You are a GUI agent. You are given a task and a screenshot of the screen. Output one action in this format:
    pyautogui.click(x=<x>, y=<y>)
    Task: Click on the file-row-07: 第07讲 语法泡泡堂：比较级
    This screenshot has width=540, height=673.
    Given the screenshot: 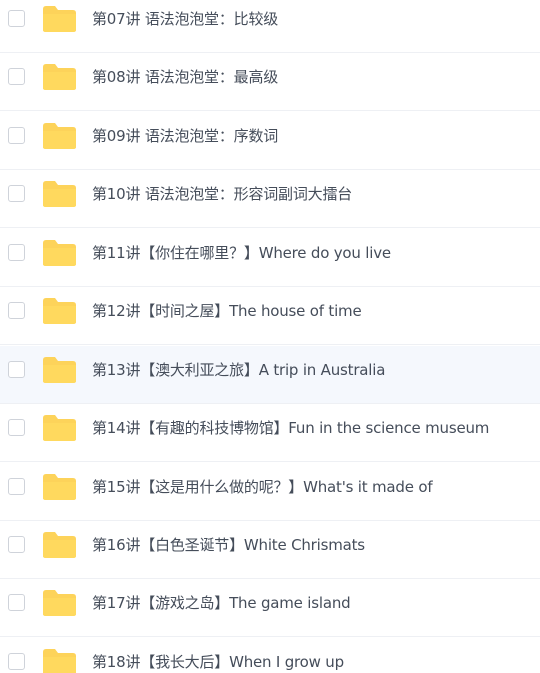 What is the action you would take?
    pyautogui.click(x=270, y=26)
    